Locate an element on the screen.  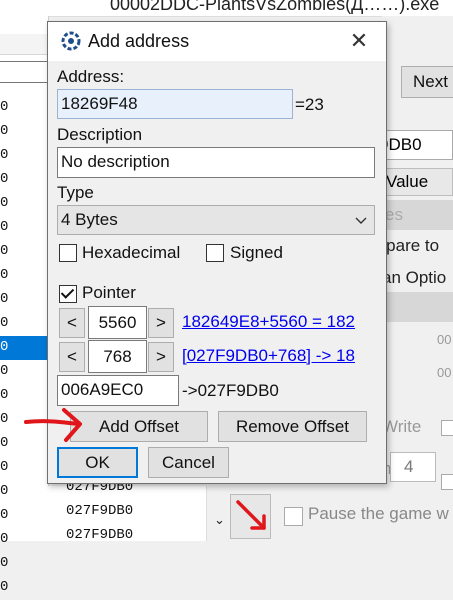
pause-game-checkbox is located at coordinates (293, 516).